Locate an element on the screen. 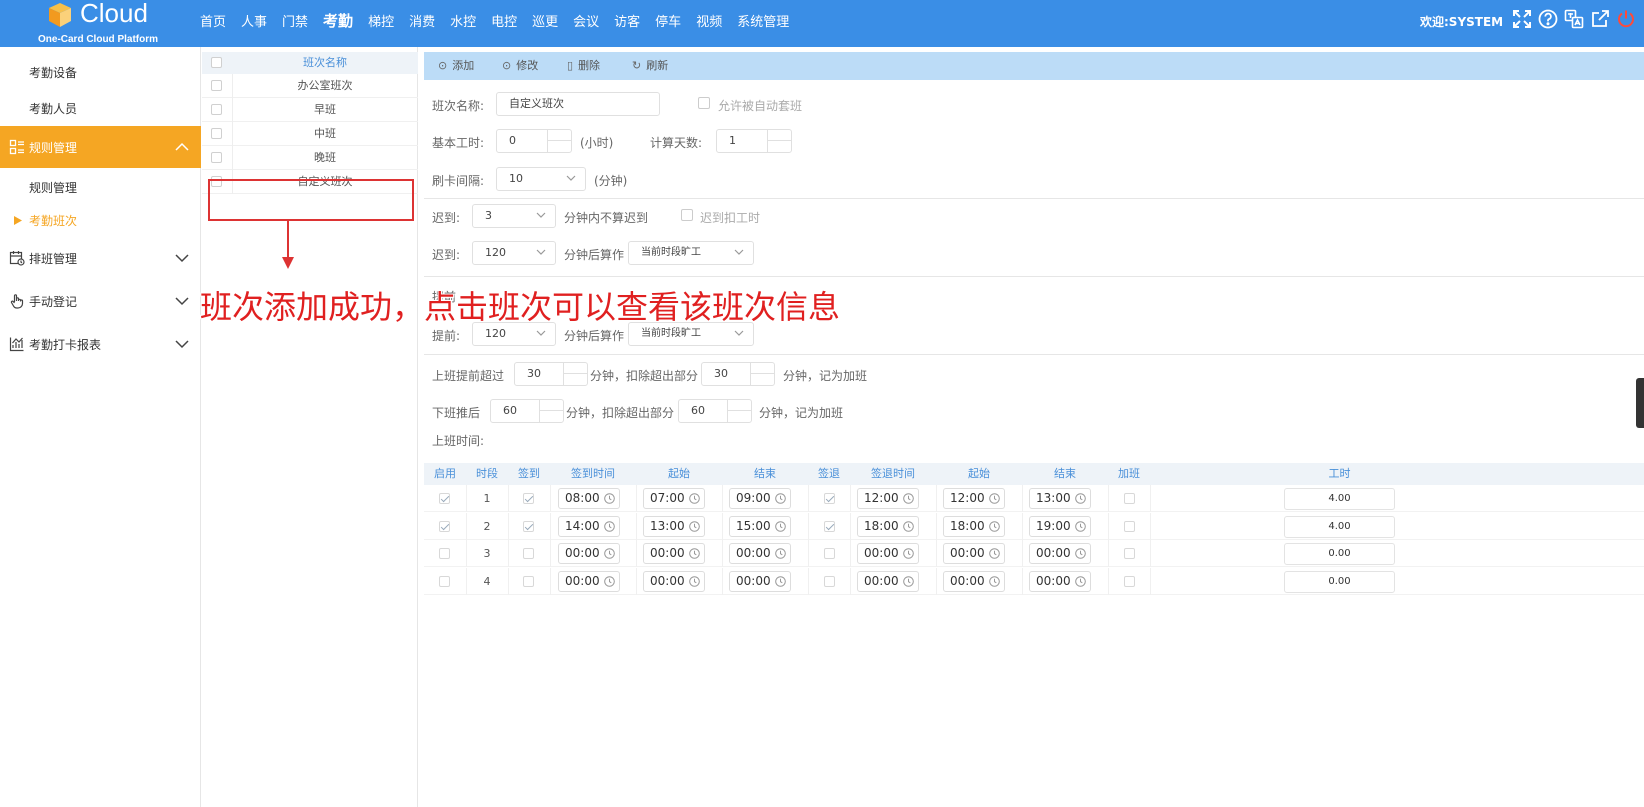 This screenshot has width=1644, height=807. start-picker: 13:00 is located at coordinates (674, 526).